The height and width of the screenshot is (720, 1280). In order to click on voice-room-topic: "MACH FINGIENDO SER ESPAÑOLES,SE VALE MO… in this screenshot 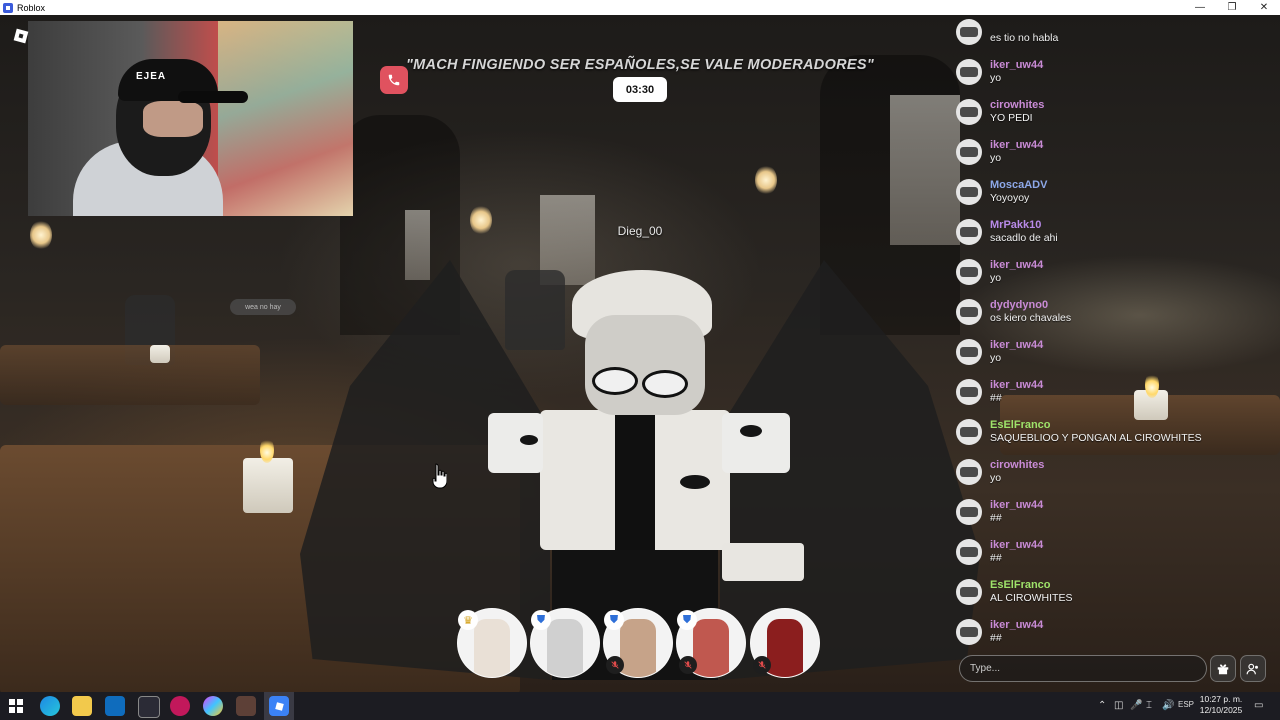, I will do `click(640, 65)`.